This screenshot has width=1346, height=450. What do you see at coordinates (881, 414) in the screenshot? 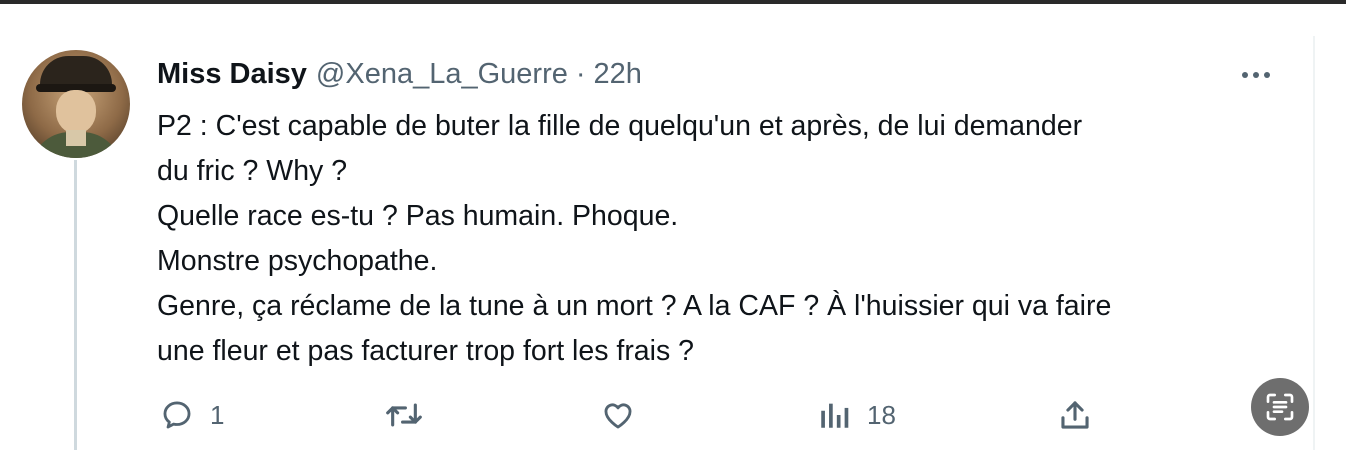
I see `views-count: 18` at bounding box center [881, 414].